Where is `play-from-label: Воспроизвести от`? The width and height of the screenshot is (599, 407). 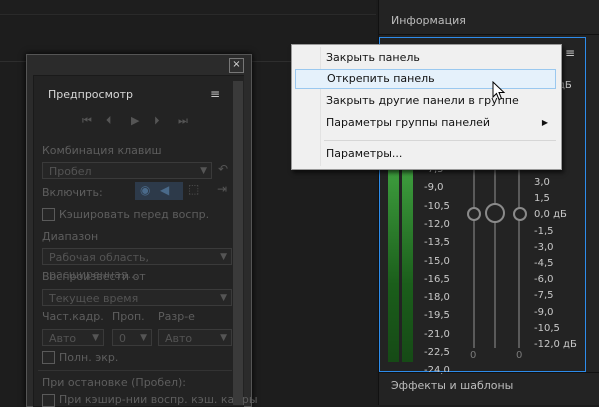 play-from-label: Воспроизвести от is located at coordinates (94, 276).